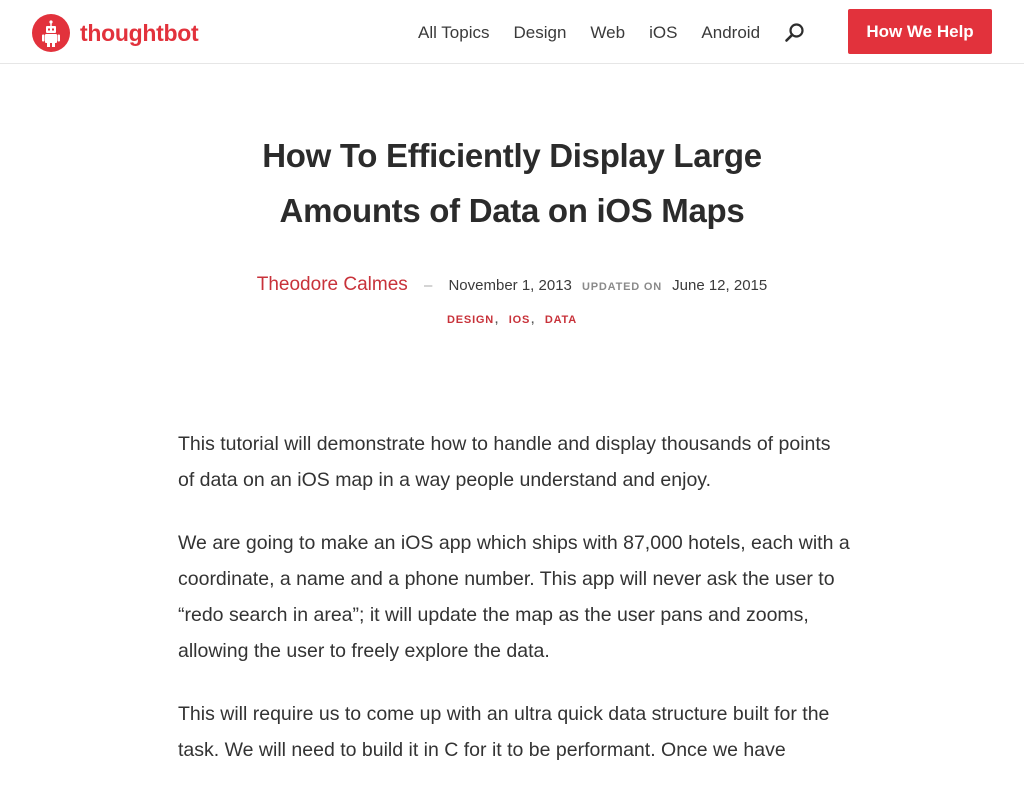 Image resolution: width=1024 pixels, height=795 pixels. What do you see at coordinates (730, 33) in the screenshot?
I see `nav-android: Android` at bounding box center [730, 33].